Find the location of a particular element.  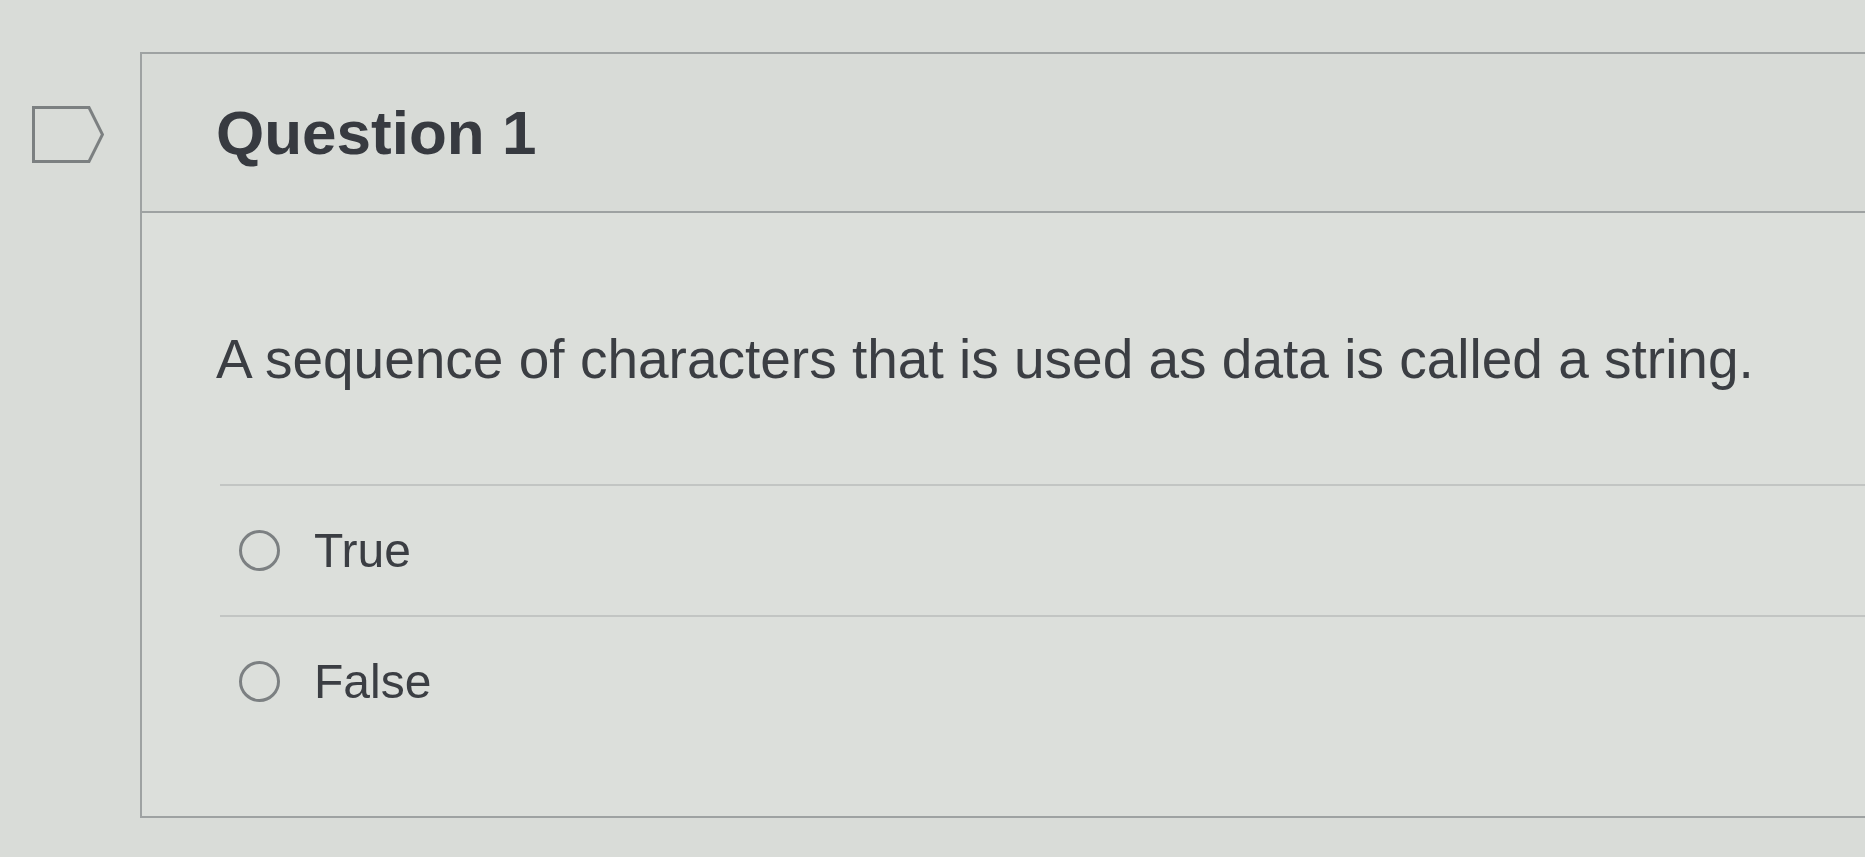

tag-icon is located at coordinates (68, 134).